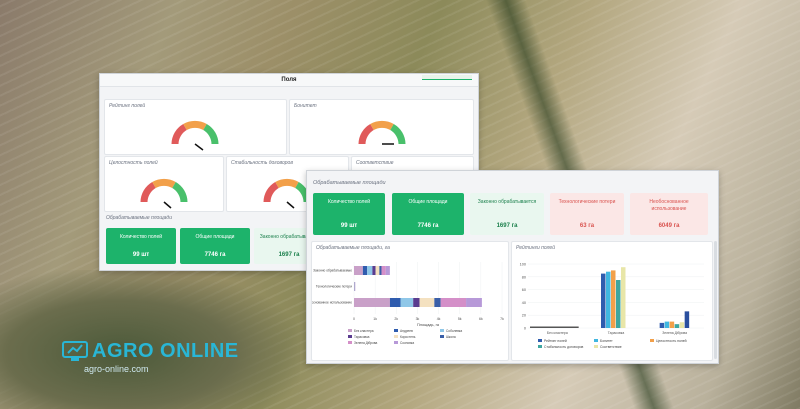 The height and width of the screenshot is (409, 800). What do you see at coordinates (195, 135) in the screenshot?
I see `gauge-rating` at bounding box center [195, 135].